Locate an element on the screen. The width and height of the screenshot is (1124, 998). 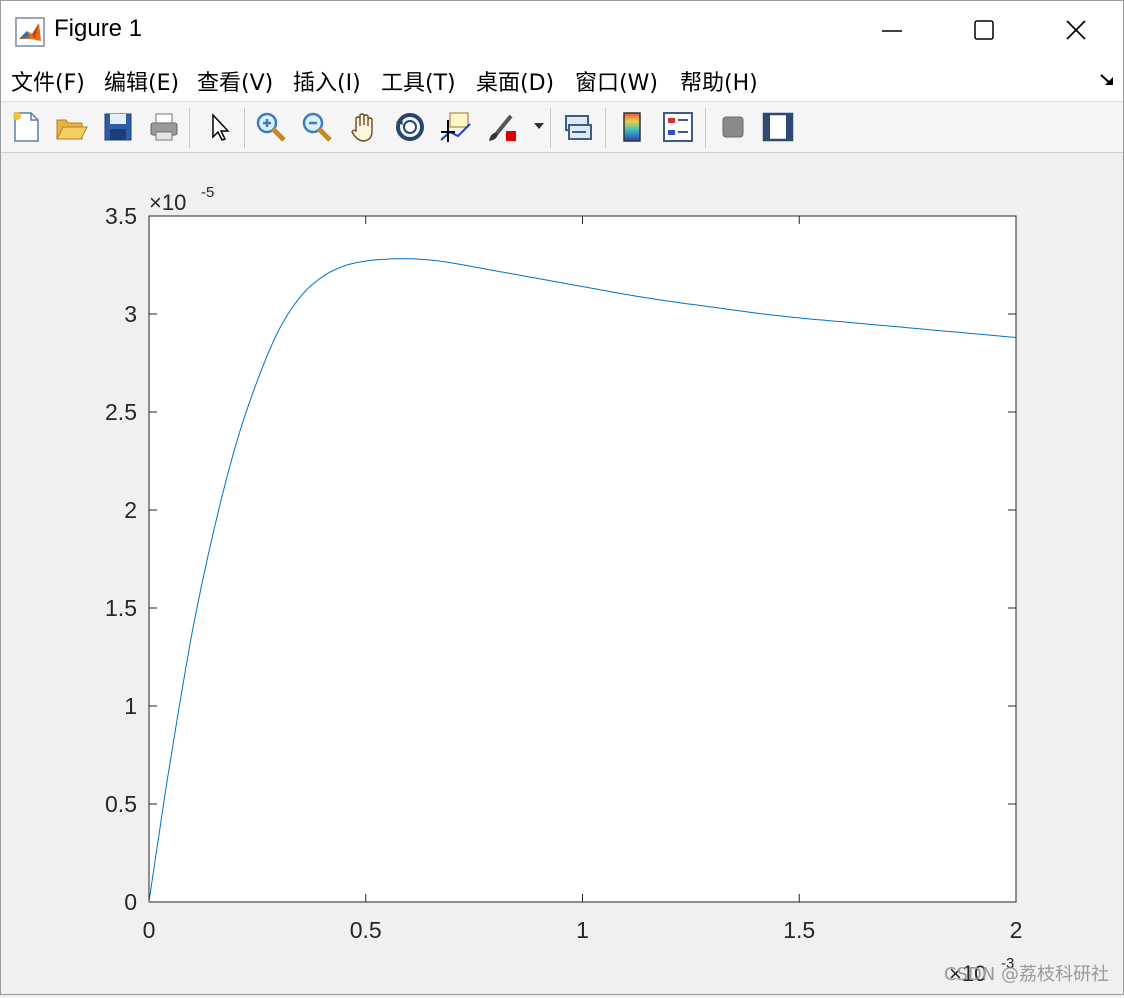
save-button is located at coordinates (118, 127).